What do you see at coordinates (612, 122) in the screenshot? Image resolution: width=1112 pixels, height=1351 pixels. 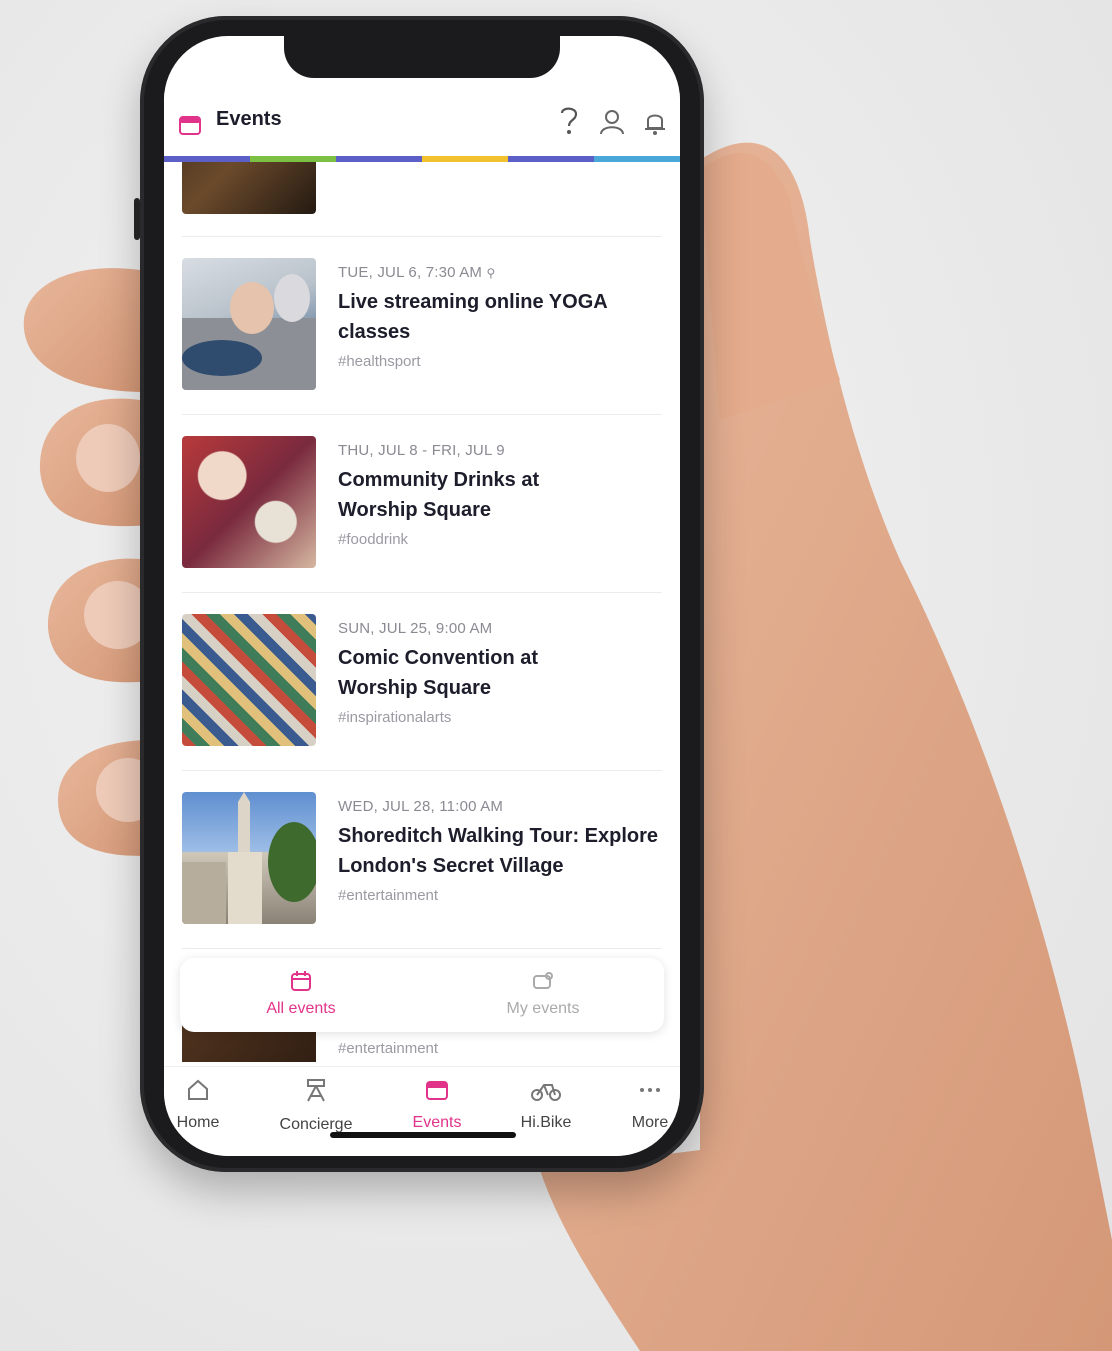 I see `profile-icon` at bounding box center [612, 122].